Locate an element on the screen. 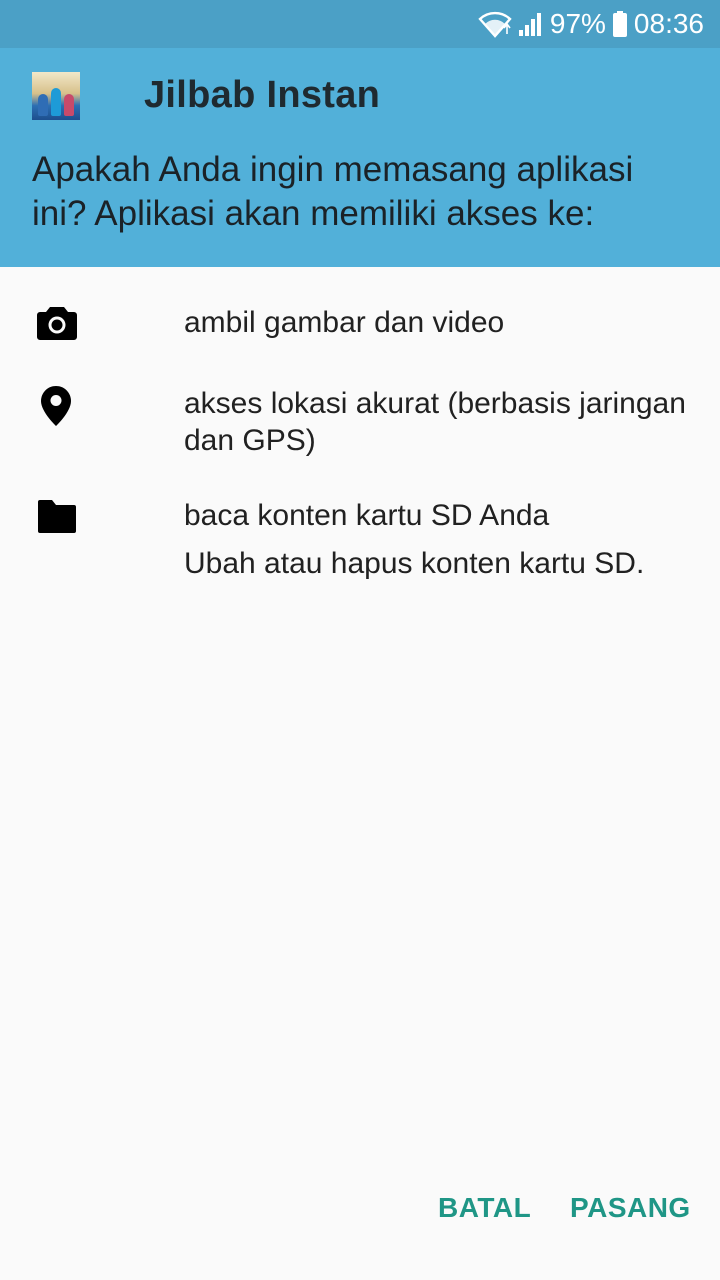 The width and height of the screenshot is (720, 1280). app-icon is located at coordinates (56, 96).